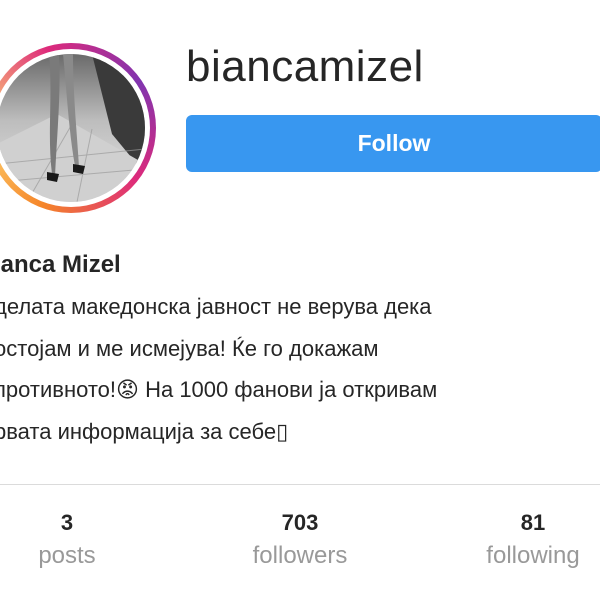 The height and width of the screenshot is (600, 600). What do you see at coordinates (305, 66) in the screenshot?
I see `profile-username: biancamizel` at bounding box center [305, 66].